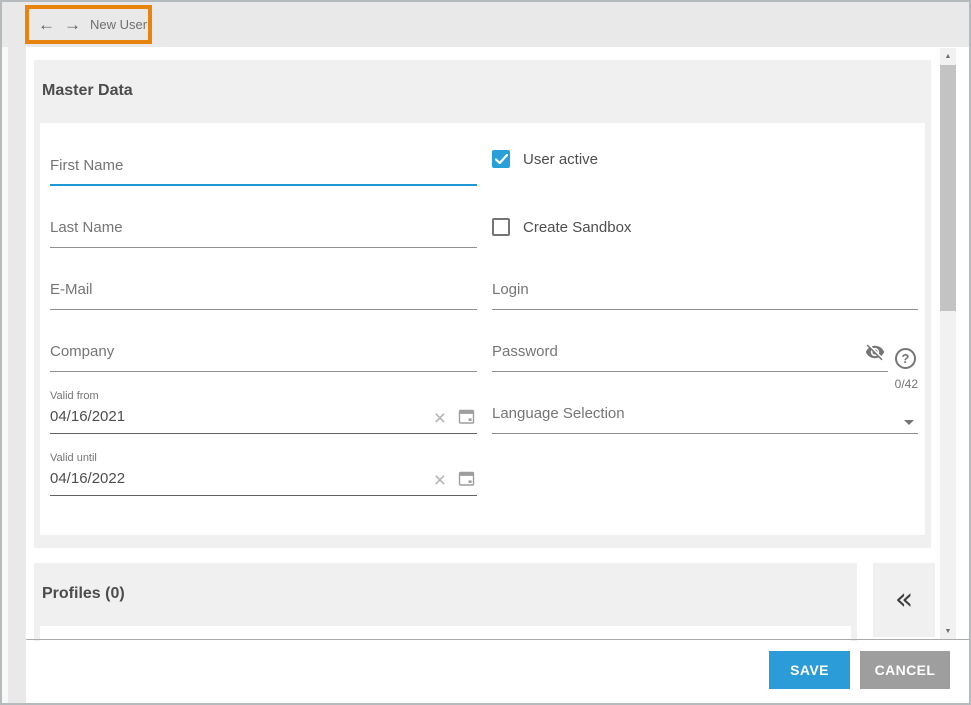 The image size is (971, 705). What do you see at coordinates (577, 227) in the screenshot?
I see `create-sandbox-label: Create Sandbox` at bounding box center [577, 227].